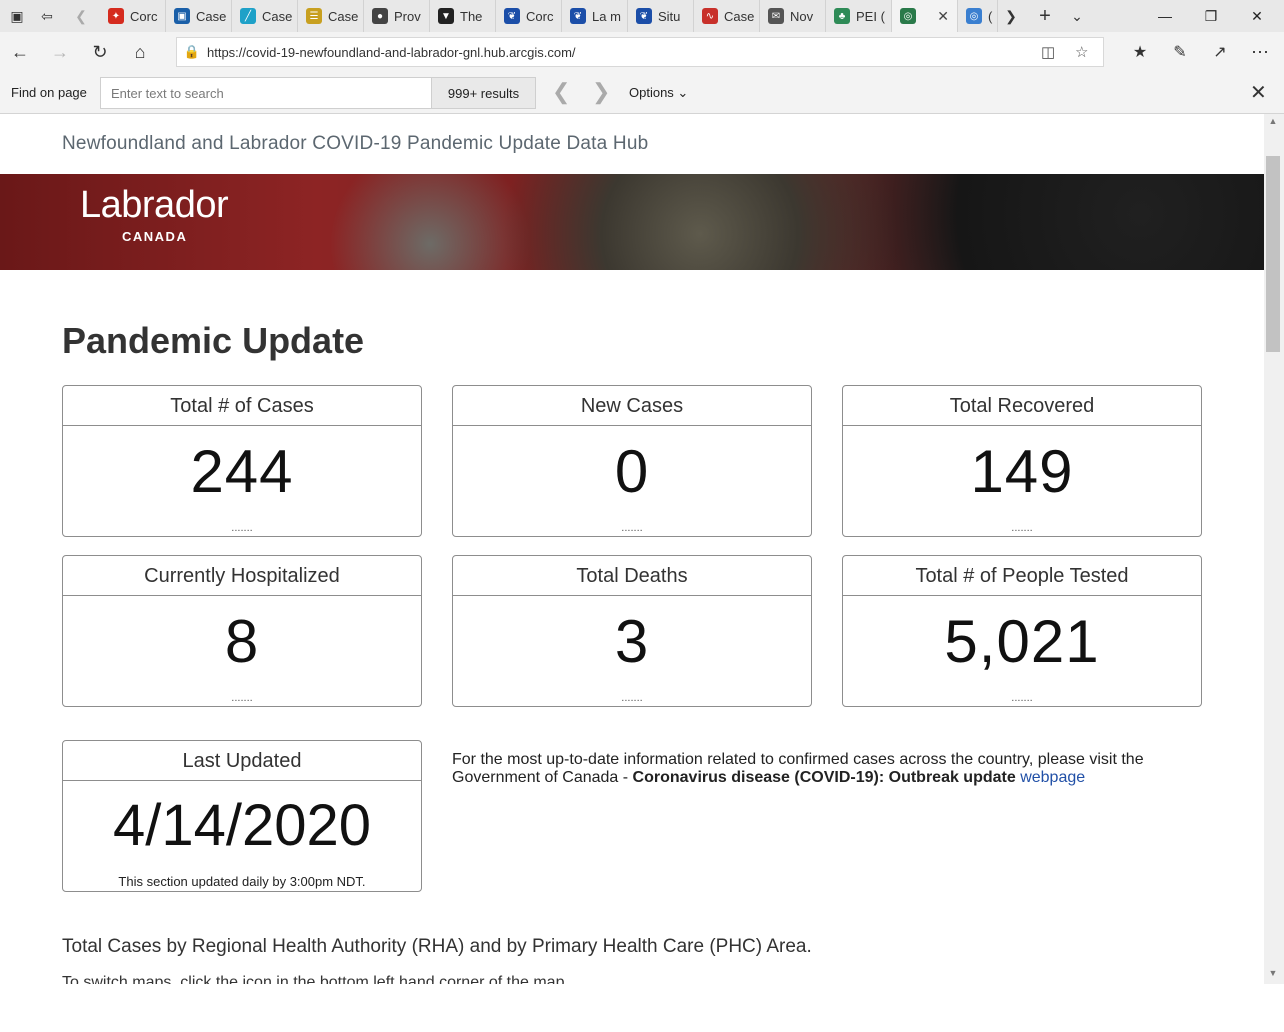 Image resolution: width=1284 pixels, height=1032 pixels. Describe the element at coordinates (1260, 52) in the screenshot. I see `more-menu-icon: ⋯` at that location.